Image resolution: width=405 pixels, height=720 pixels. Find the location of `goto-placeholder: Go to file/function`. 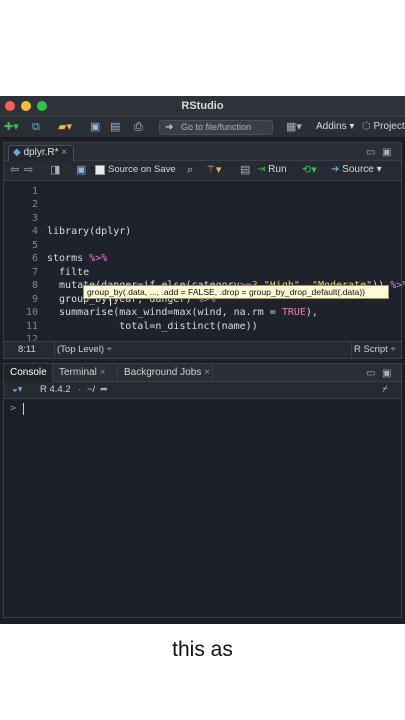

goto-placeholder: Go to file/function is located at coordinates (216, 127).